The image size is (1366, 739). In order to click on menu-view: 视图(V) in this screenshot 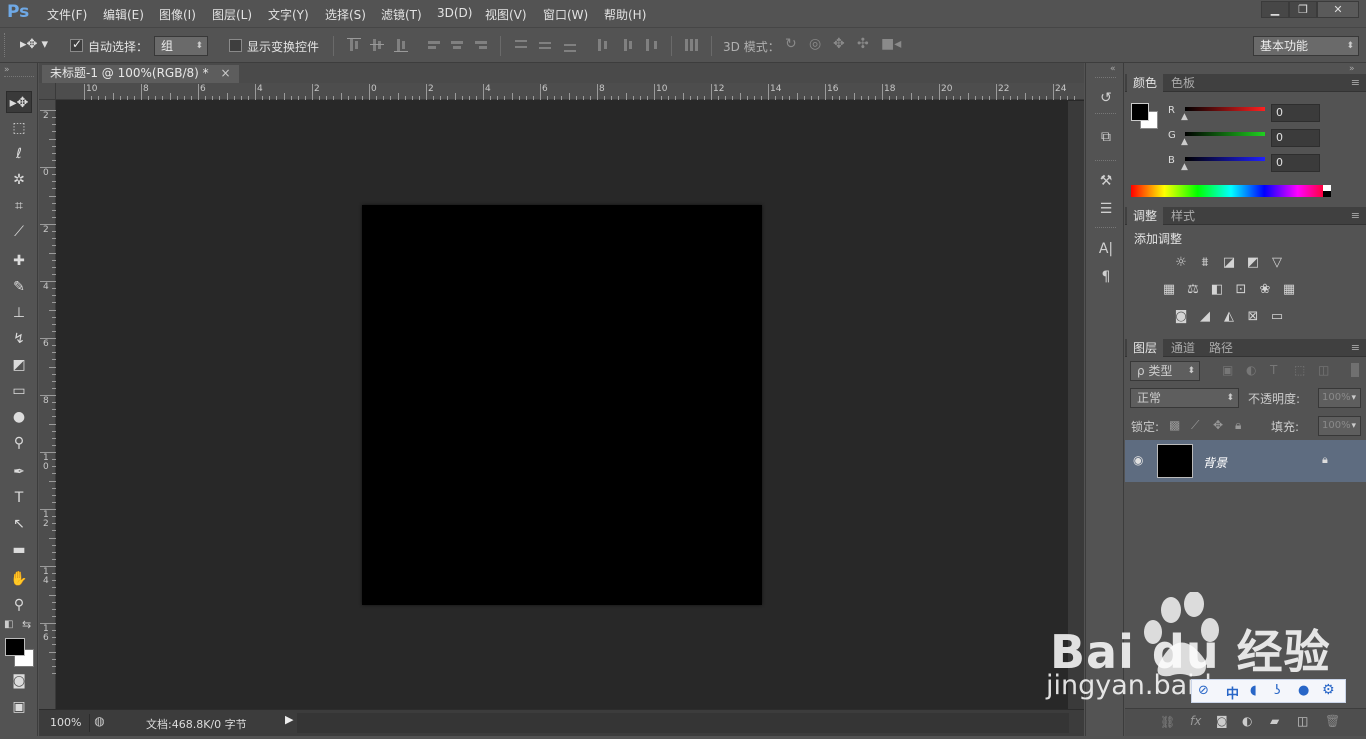, I will do `click(506, 14)`.